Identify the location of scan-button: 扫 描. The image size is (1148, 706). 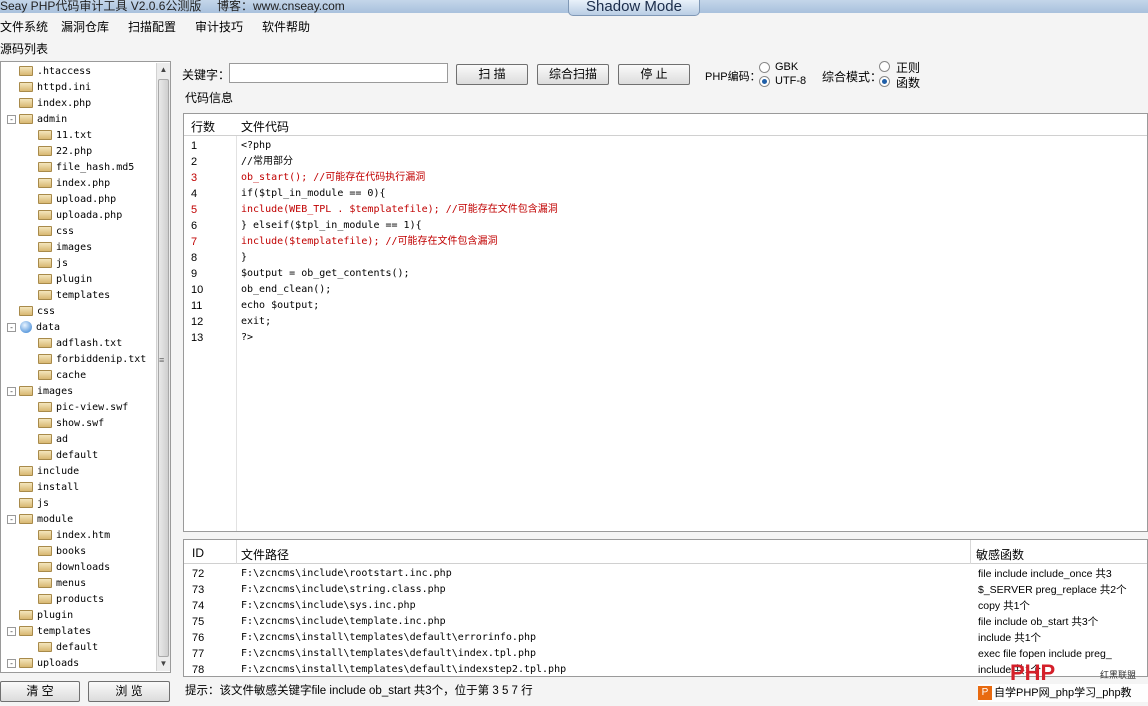
(492, 74).